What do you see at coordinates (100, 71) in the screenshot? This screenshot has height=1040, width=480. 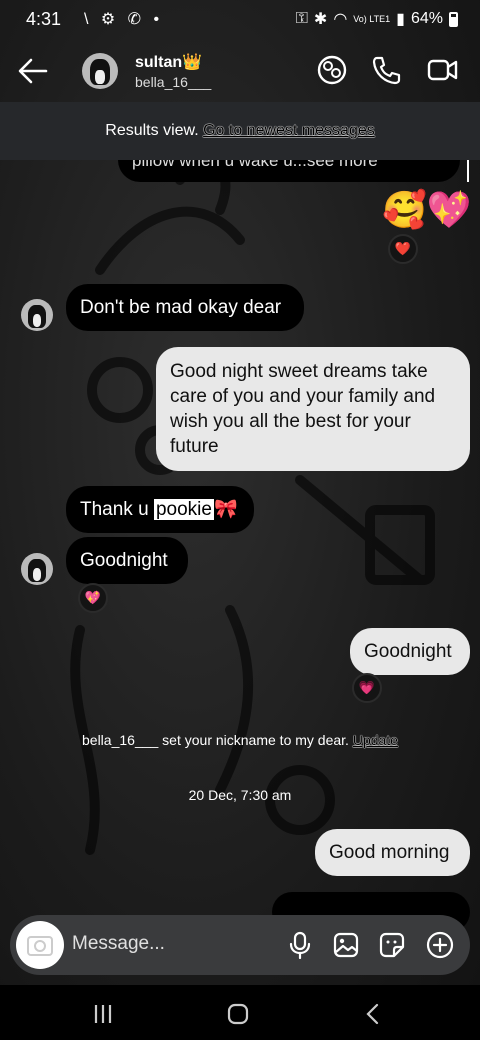 I see `contact-avatar` at bounding box center [100, 71].